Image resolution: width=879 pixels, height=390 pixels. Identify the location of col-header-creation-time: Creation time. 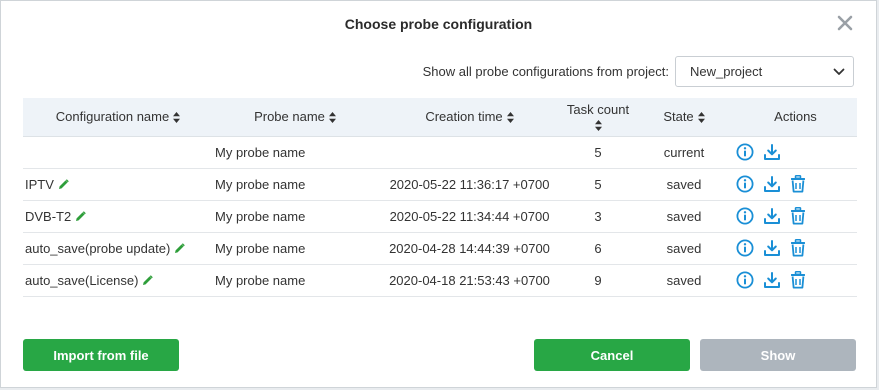
(469, 117).